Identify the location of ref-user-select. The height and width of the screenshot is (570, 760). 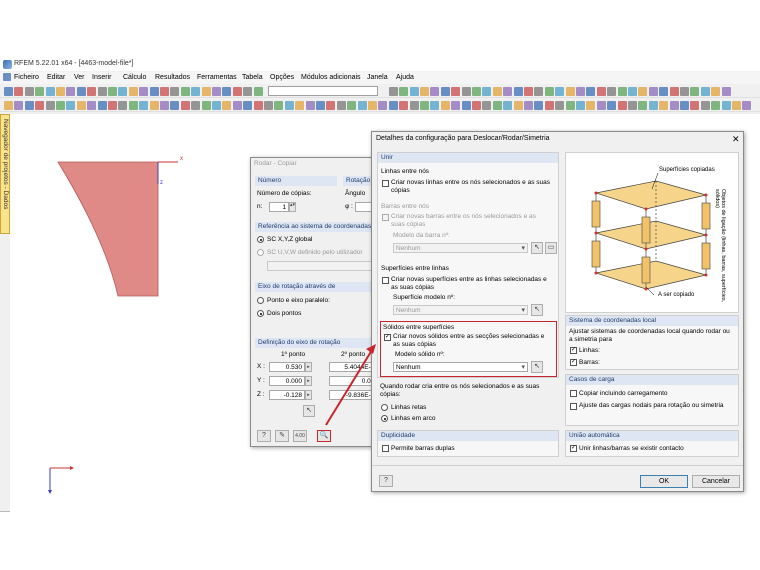
(324, 266).